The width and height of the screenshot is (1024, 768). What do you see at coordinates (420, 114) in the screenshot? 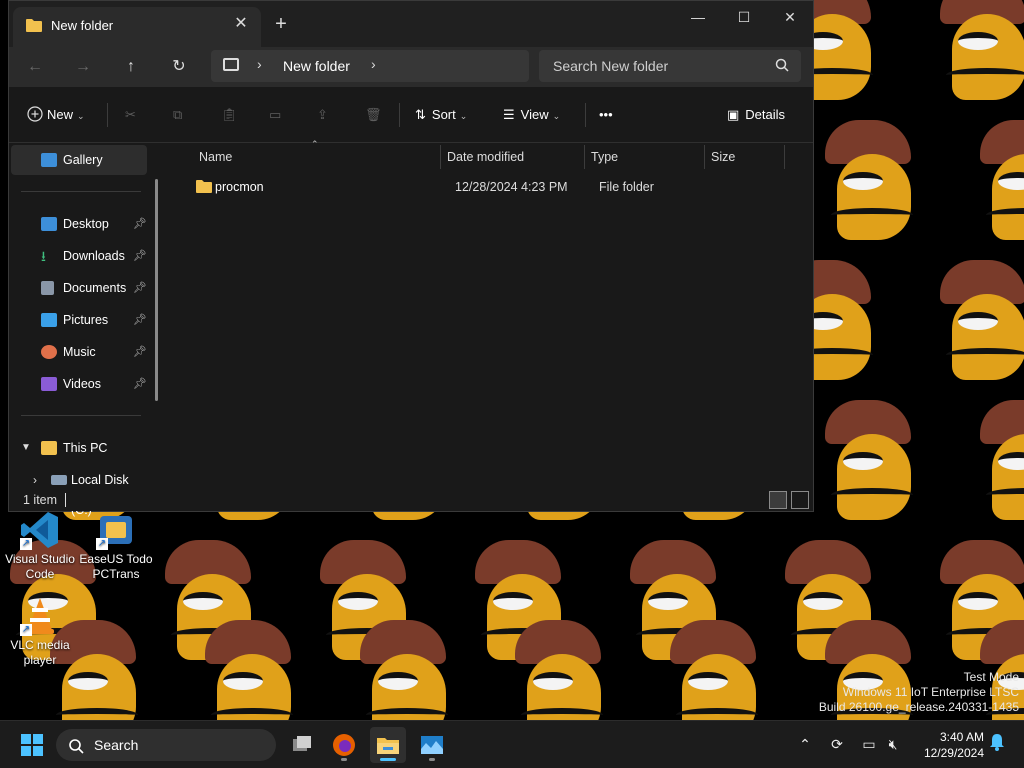
I see `sort-icon: ⇅` at bounding box center [420, 114].